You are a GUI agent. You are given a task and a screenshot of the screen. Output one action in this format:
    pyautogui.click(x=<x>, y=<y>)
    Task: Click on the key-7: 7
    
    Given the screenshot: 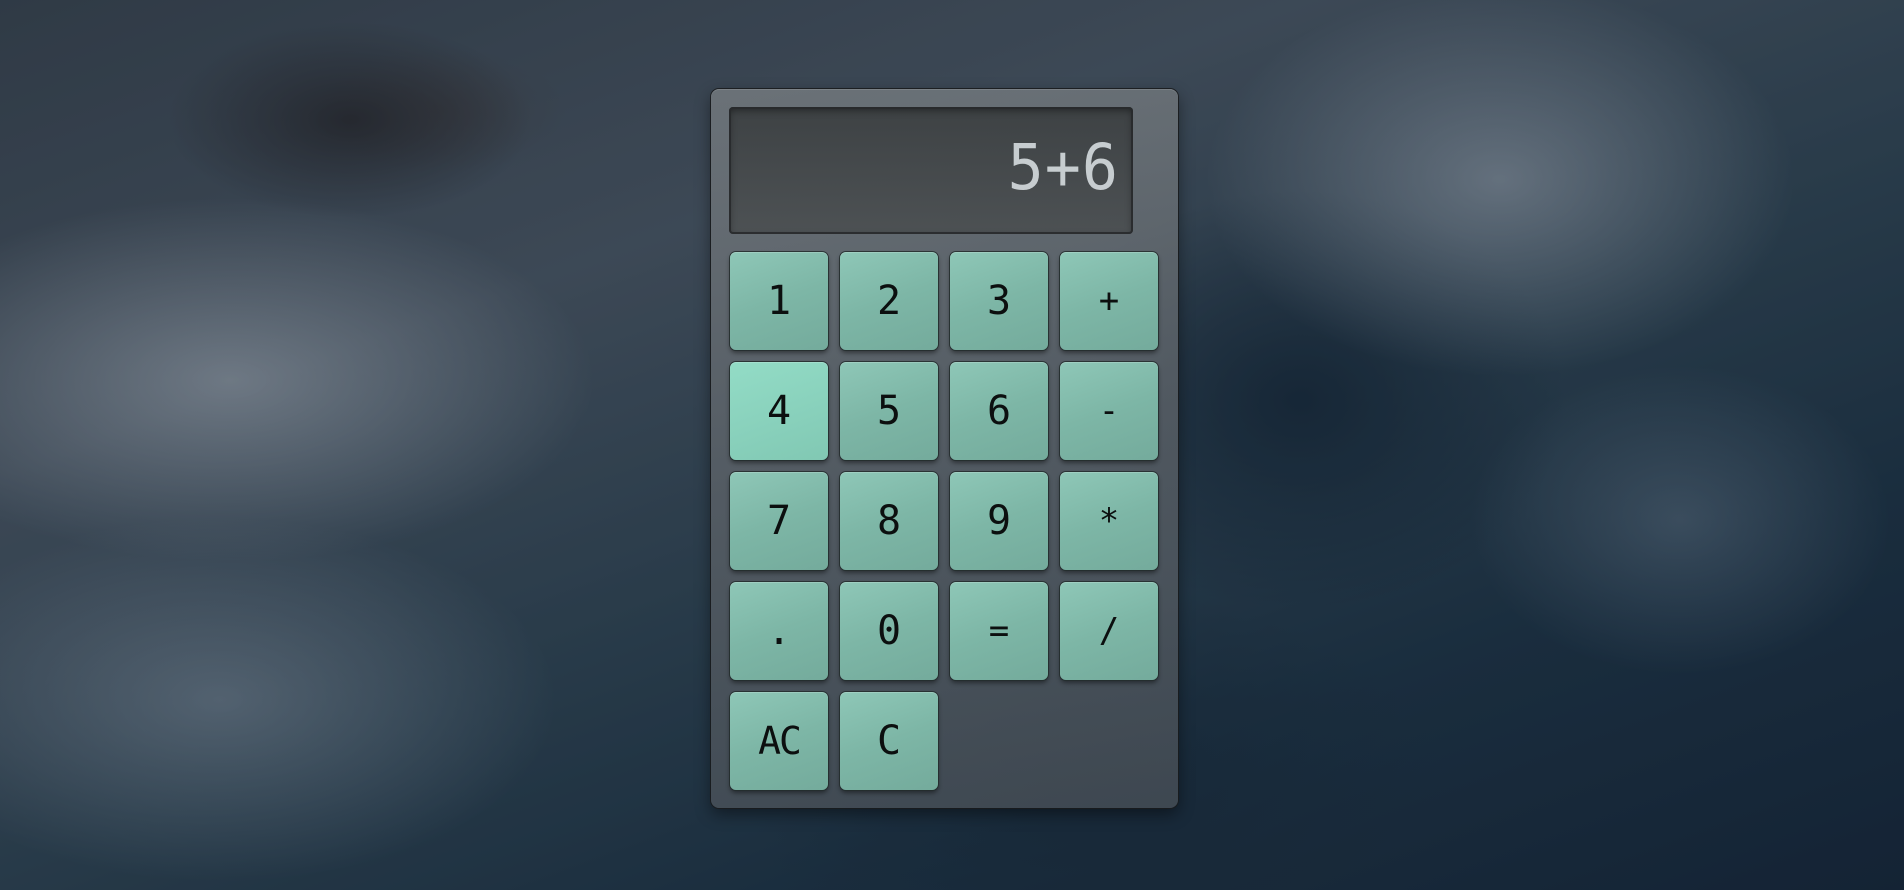 What is the action you would take?
    pyautogui.click(x=779, y=521)
    